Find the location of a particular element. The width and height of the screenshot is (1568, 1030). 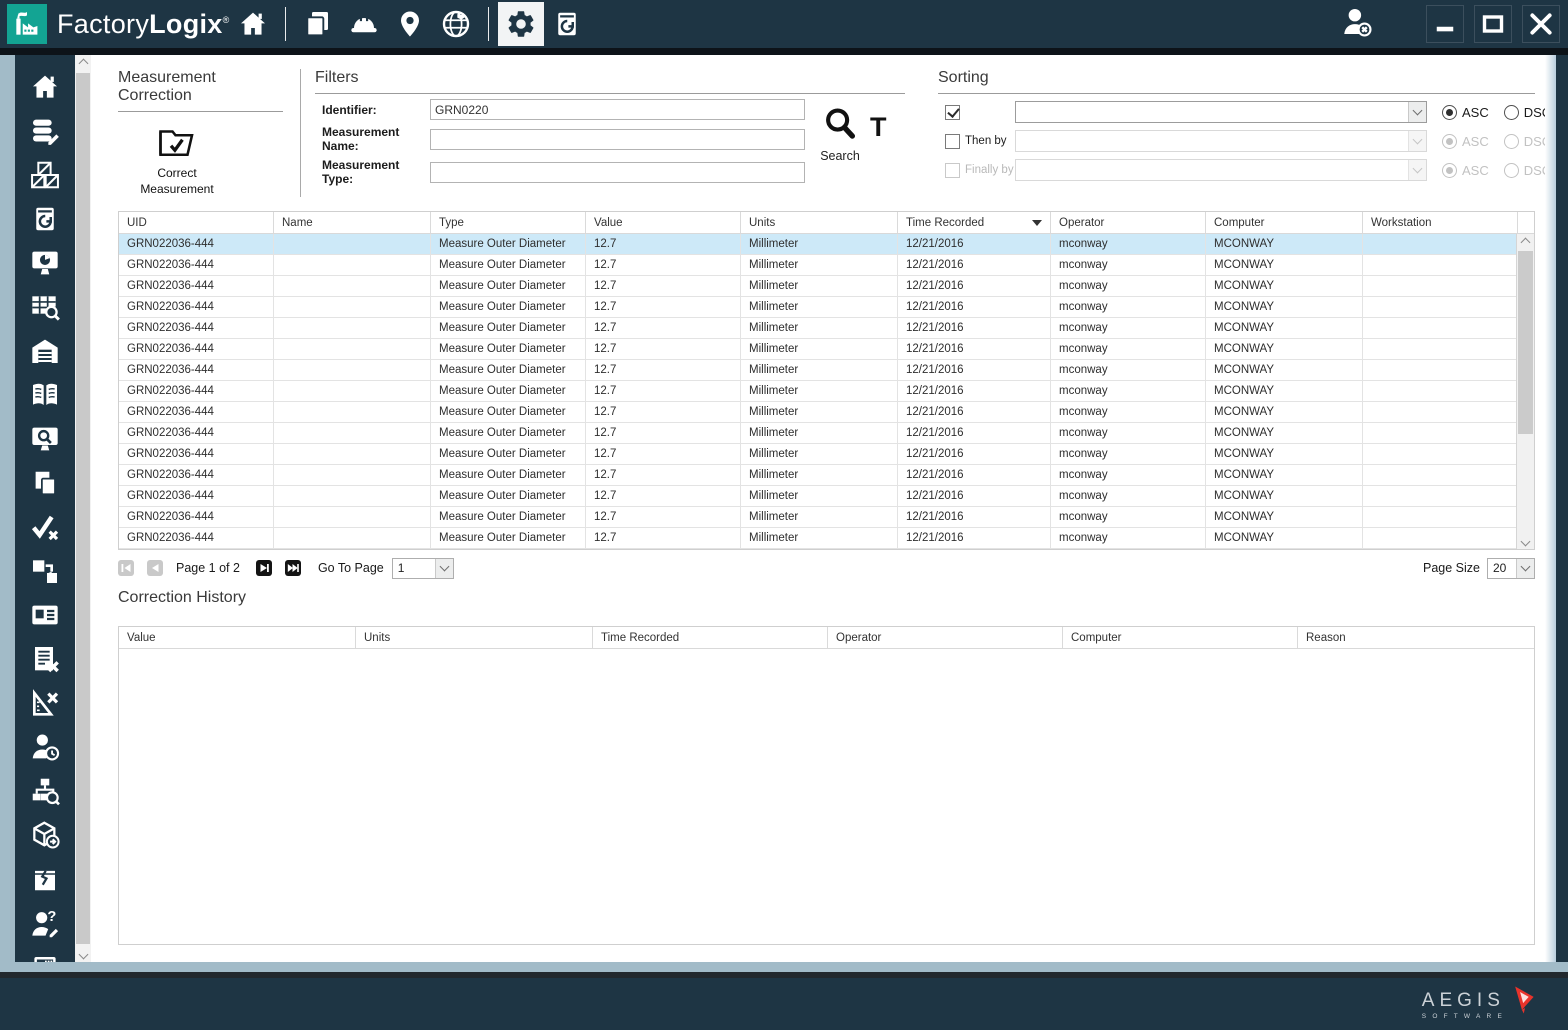

nav-tracking-button is located at coordinates (410, 24).